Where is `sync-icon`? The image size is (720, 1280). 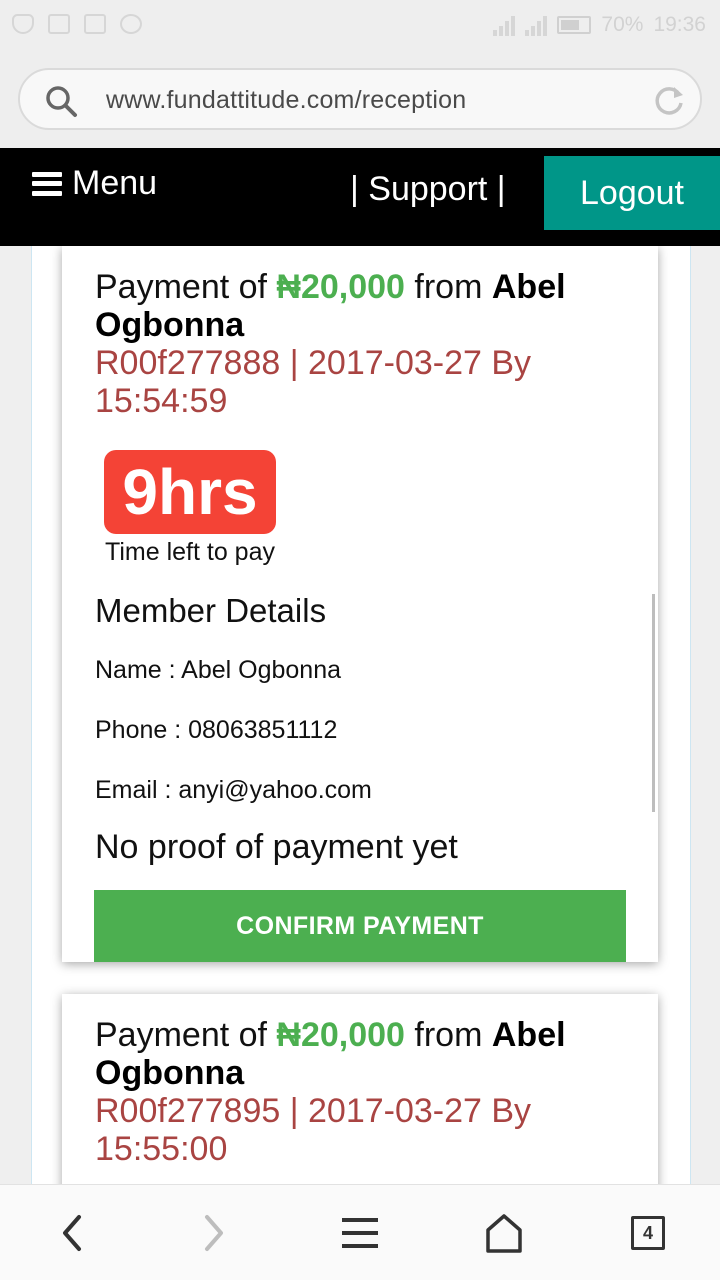
sync-icon is located at coordinates (131, 24).